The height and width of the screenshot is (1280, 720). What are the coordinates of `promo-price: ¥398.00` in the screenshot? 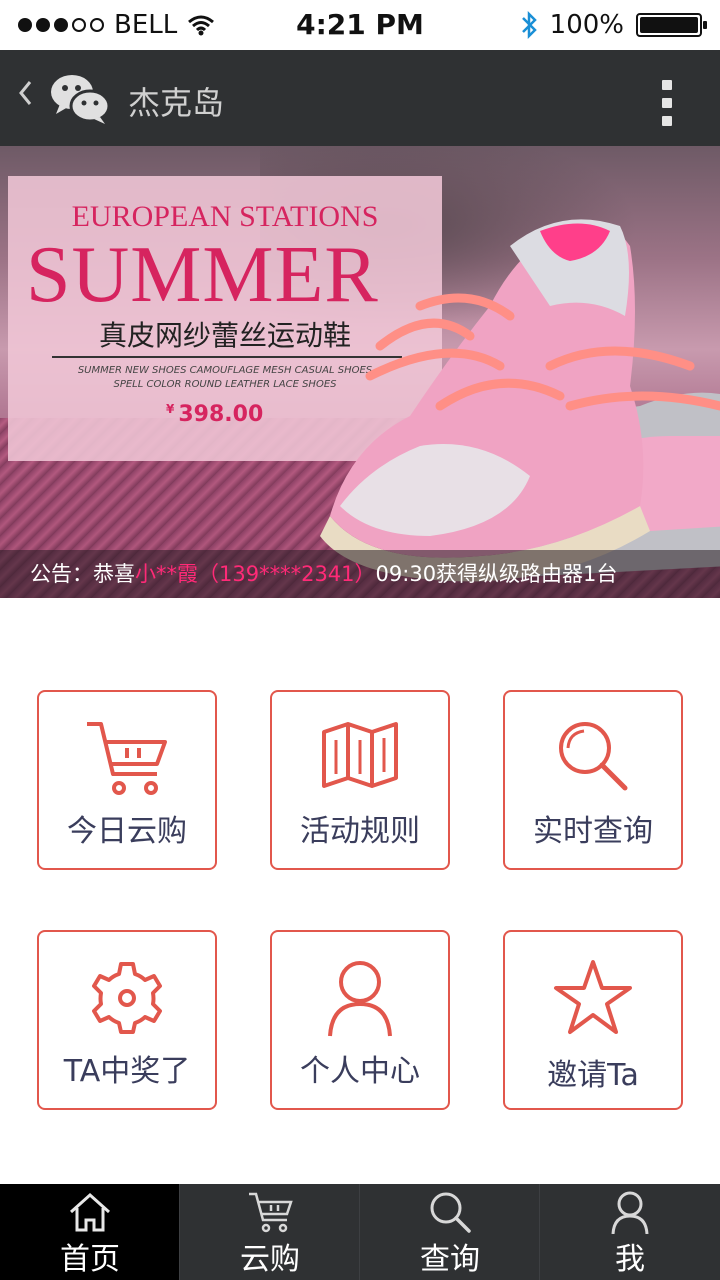 It's located at (214, 414).